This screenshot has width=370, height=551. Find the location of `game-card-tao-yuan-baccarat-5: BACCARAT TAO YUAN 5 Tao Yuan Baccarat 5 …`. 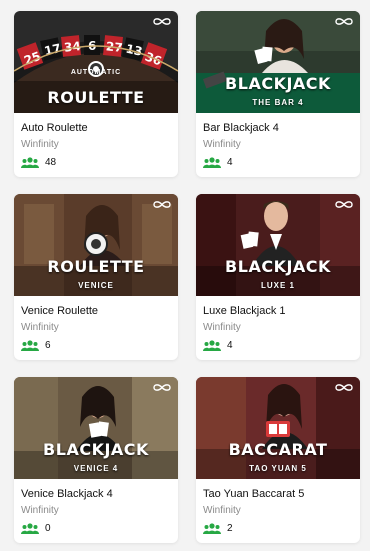

game-card-tao-yuan-baccarat-5: BACCARAT TAO YUAN 5 Tao Yuan Baccarat 5 … is located at coordinates (278, 460).